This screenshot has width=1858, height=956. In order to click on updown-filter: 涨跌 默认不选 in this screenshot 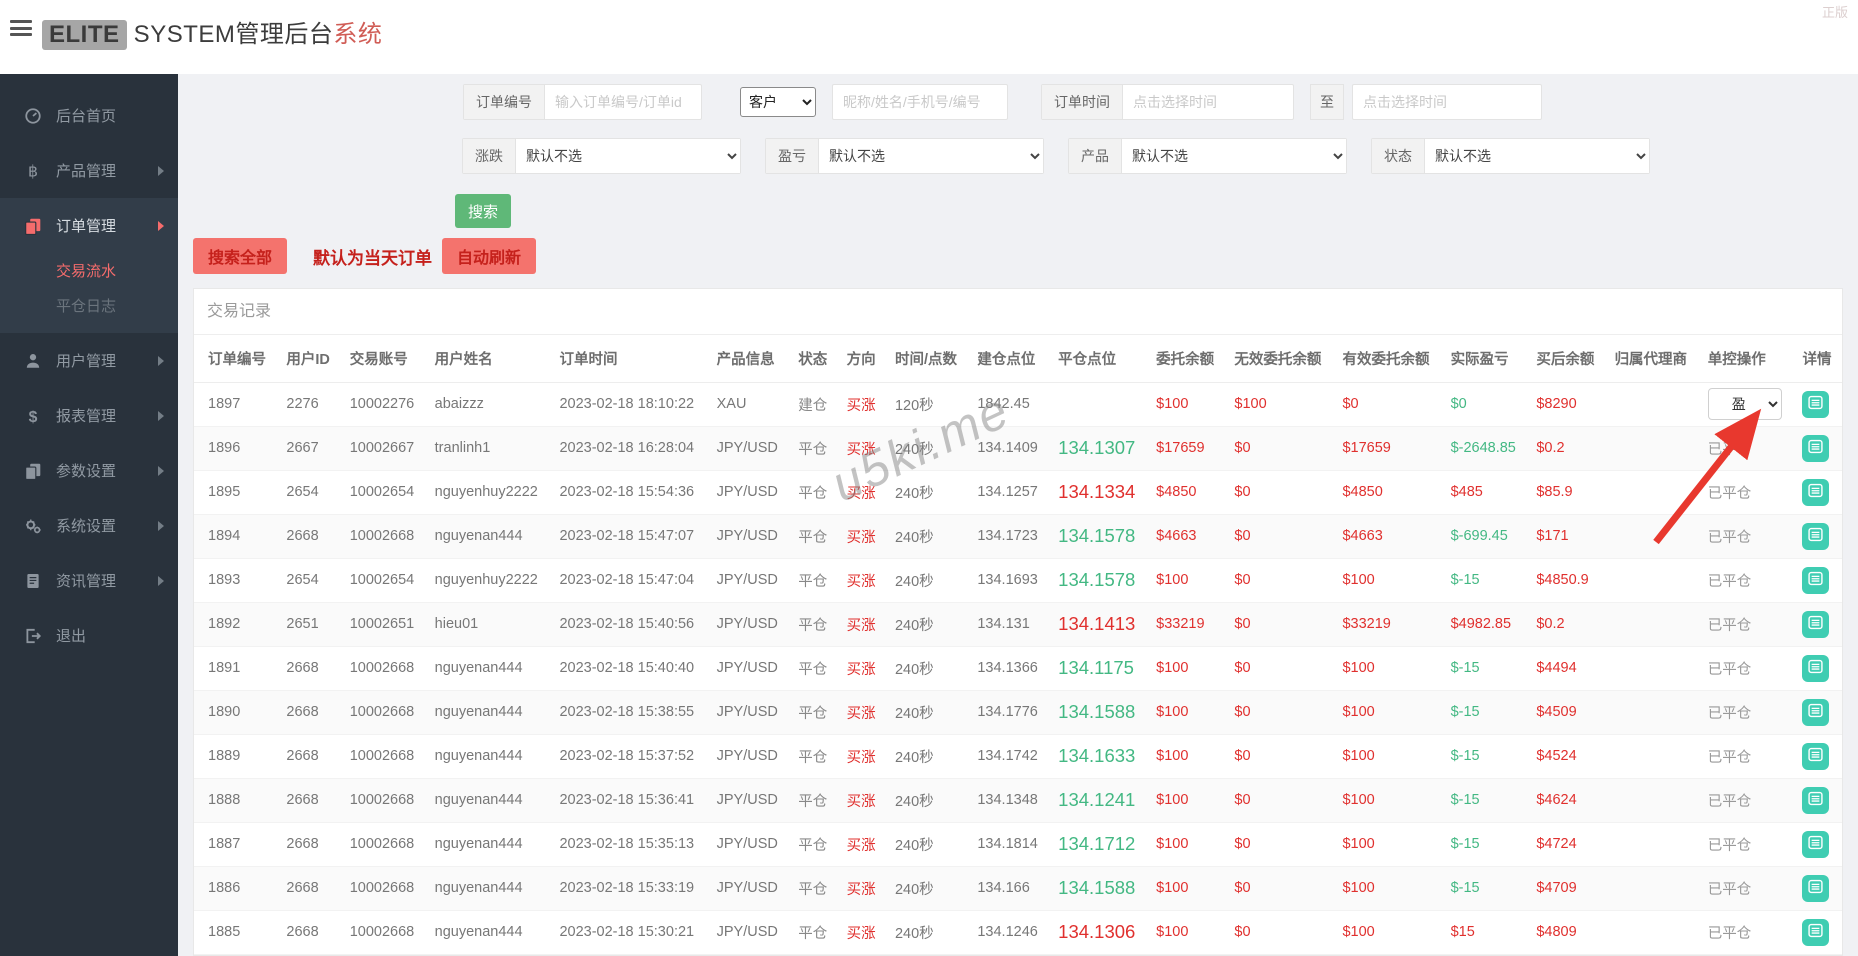, I will do `click(601, 156)`.